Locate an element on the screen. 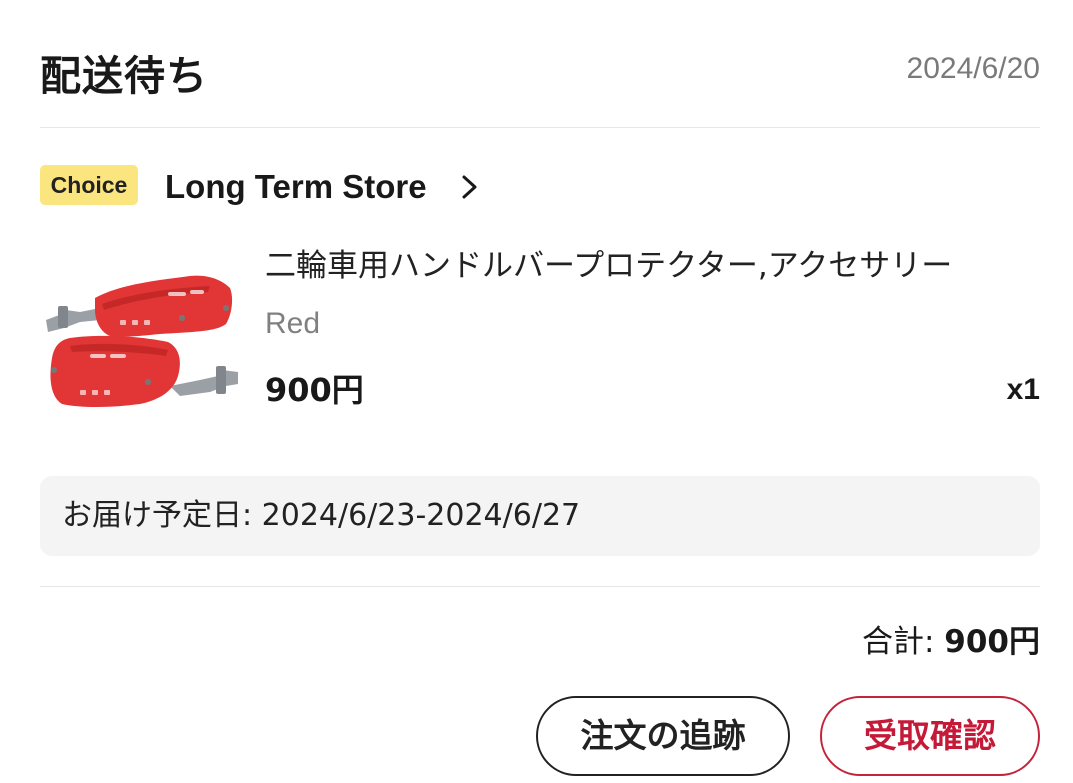  product-quantity: x1 is located at coordinates (1023, 389).